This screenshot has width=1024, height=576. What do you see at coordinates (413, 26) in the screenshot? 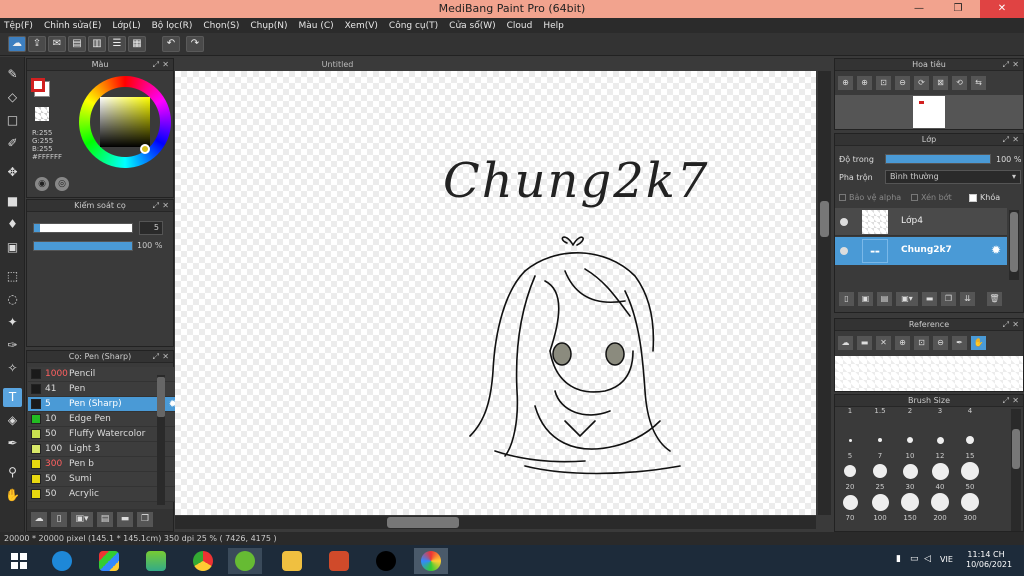
I see `menu-tools: Công cụ(T)` at bounding box center [413, 26].